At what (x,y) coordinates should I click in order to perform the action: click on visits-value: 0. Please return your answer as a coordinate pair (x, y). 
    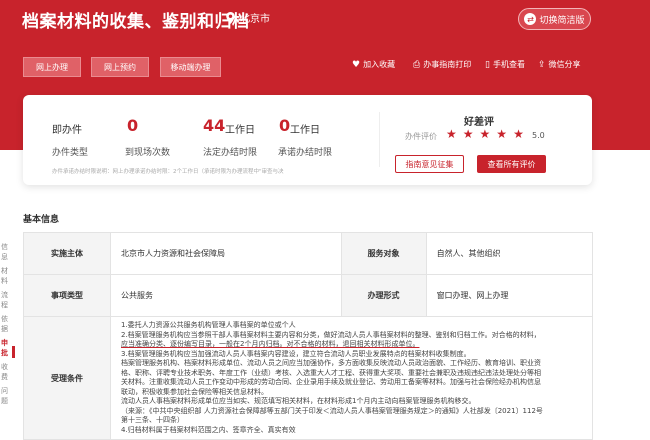
    Looking at the image, I should click on (133, 125).